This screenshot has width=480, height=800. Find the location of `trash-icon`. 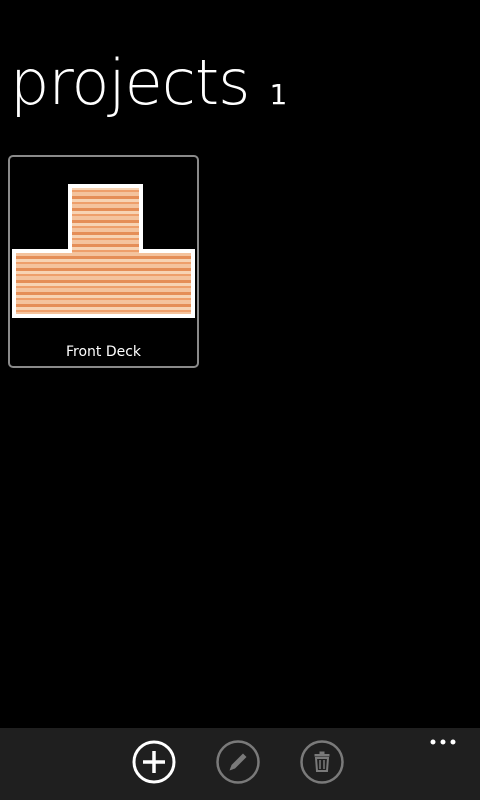

trash-icon is located at coordinates (322, 762).